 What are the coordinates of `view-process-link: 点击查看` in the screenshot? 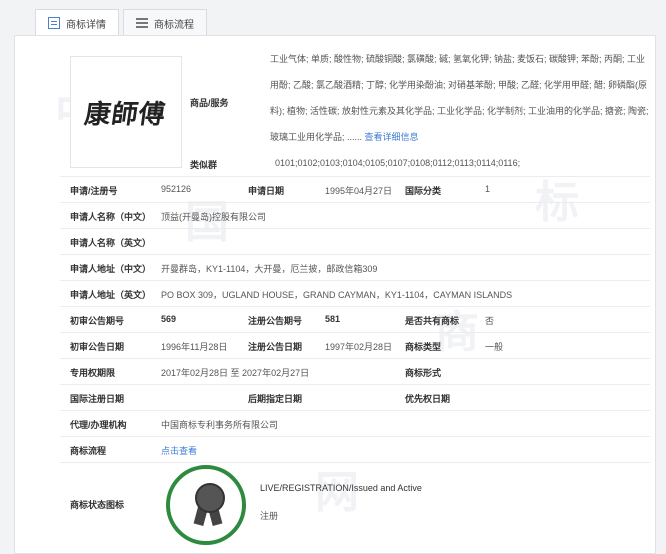 It's located at (179, 450).